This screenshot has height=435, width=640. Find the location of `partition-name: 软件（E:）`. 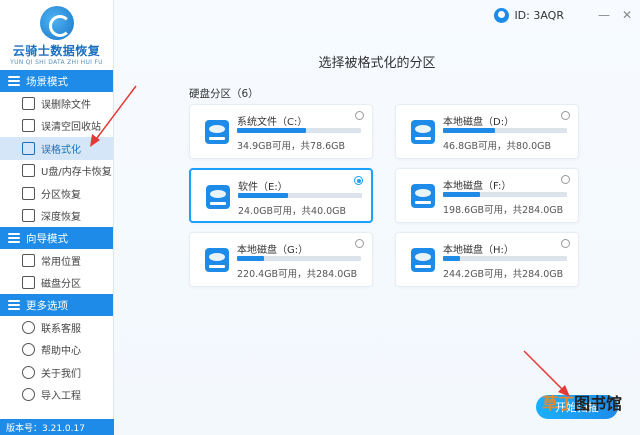

partition-name: 软件（E:） is located at coordinates (263, 187).